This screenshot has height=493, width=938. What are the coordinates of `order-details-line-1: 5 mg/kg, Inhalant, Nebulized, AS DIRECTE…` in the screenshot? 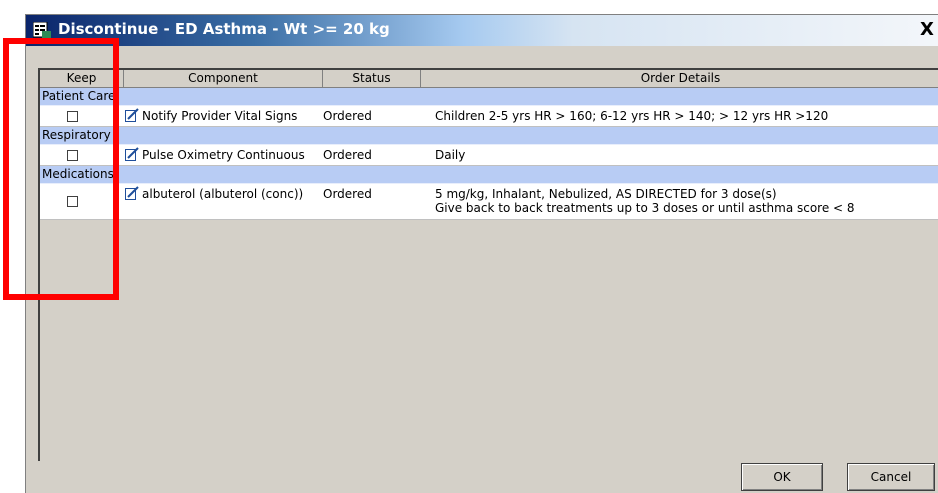 It's located at (606, 194).